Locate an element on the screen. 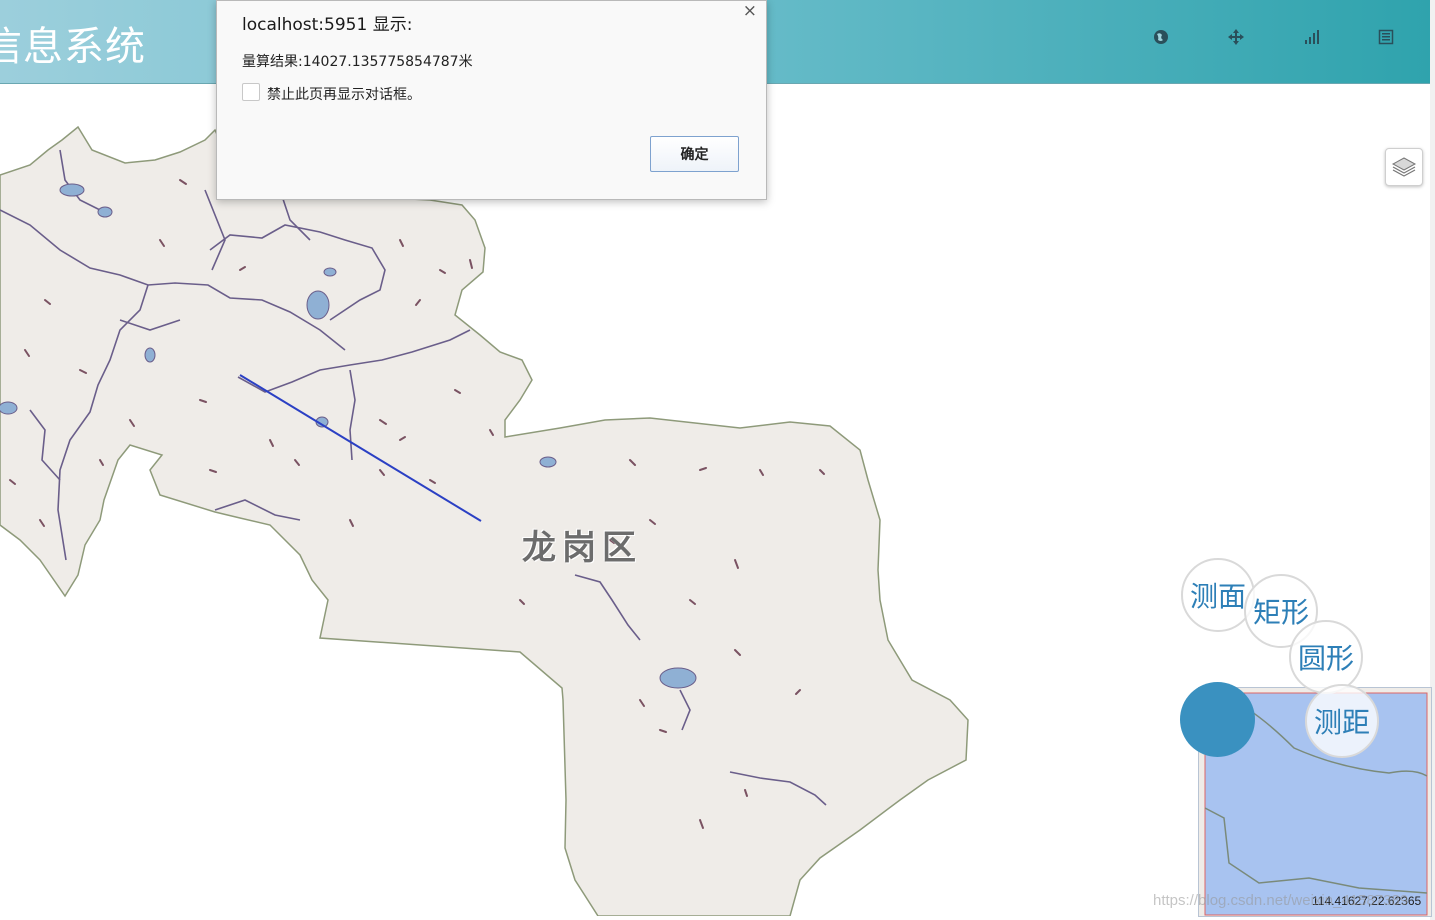  suppress-dialogs-checkbox is located at coordinates (251, 92).